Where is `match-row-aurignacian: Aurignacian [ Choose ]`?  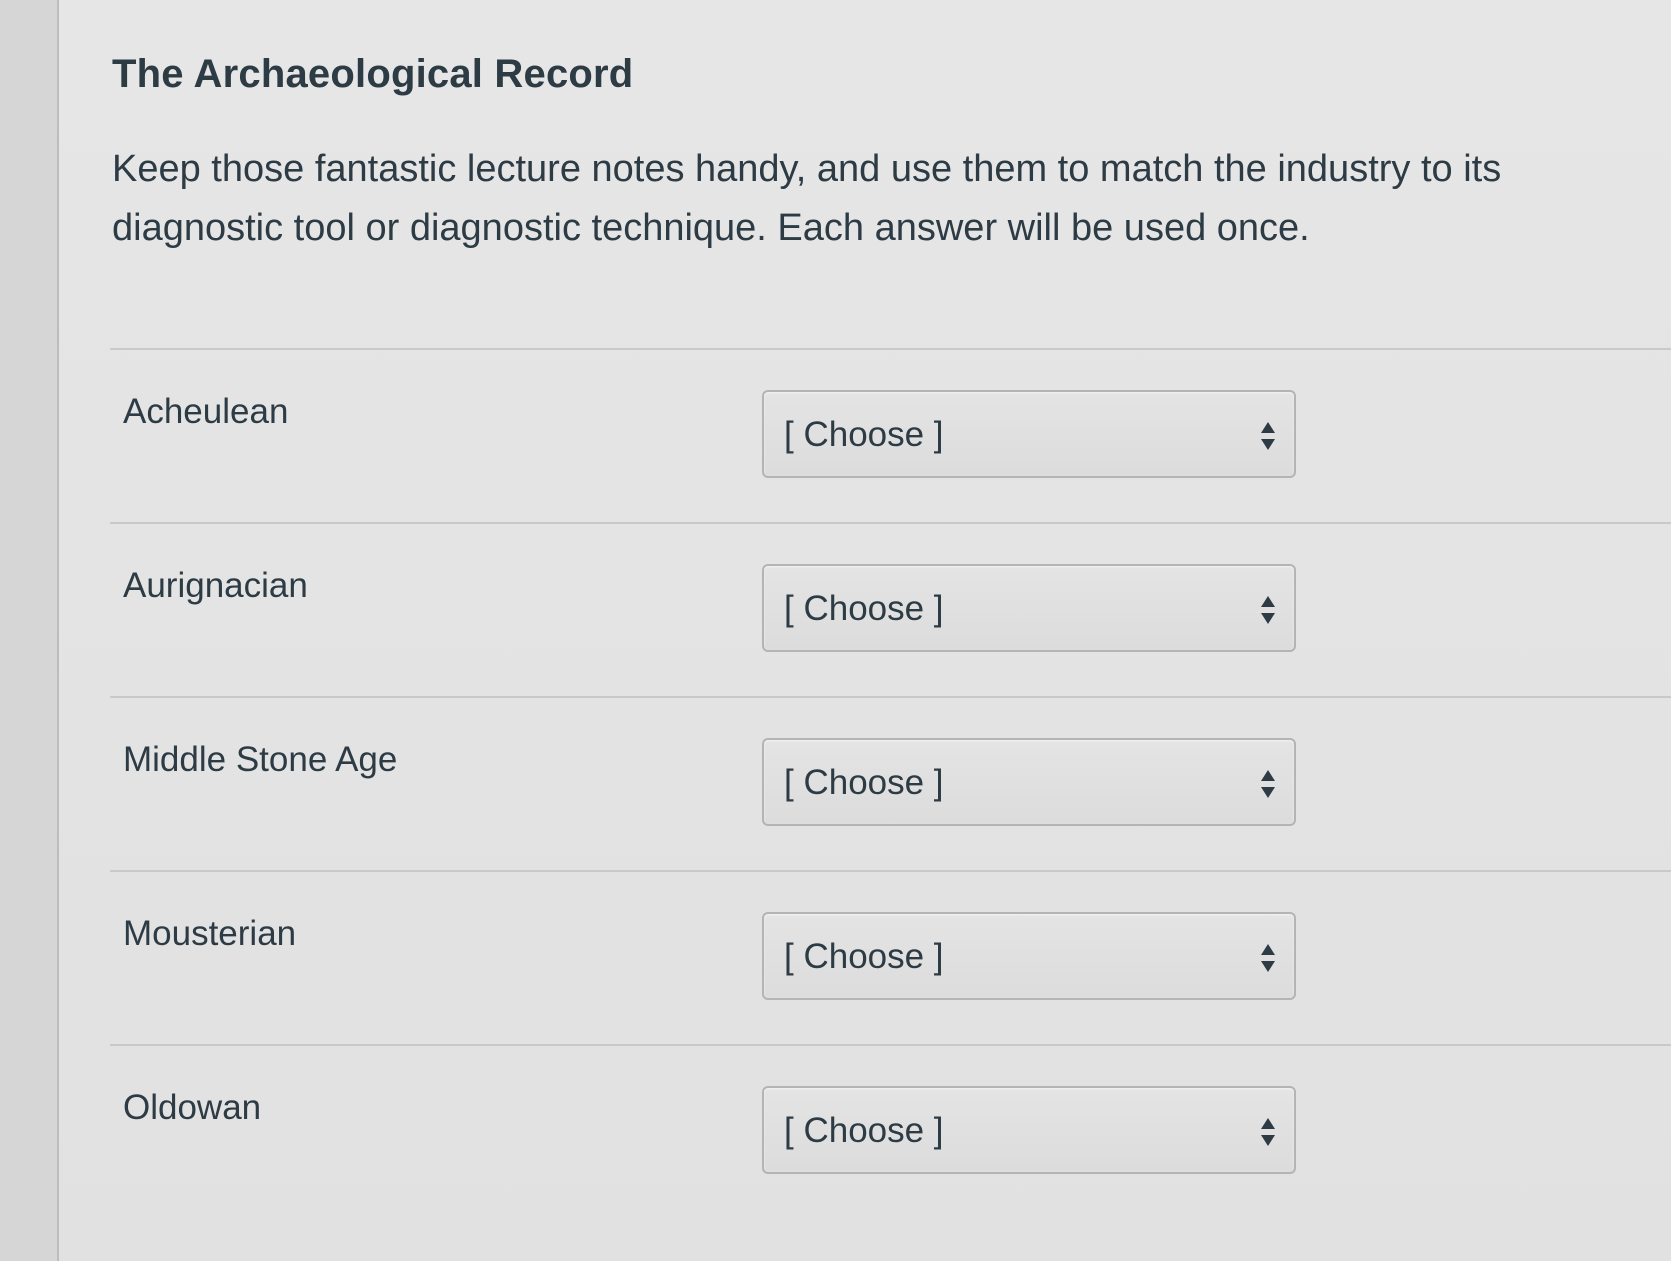 match-row-aurignacian: Aurignacian [ Choose ] is located at coordinates (890, 609).